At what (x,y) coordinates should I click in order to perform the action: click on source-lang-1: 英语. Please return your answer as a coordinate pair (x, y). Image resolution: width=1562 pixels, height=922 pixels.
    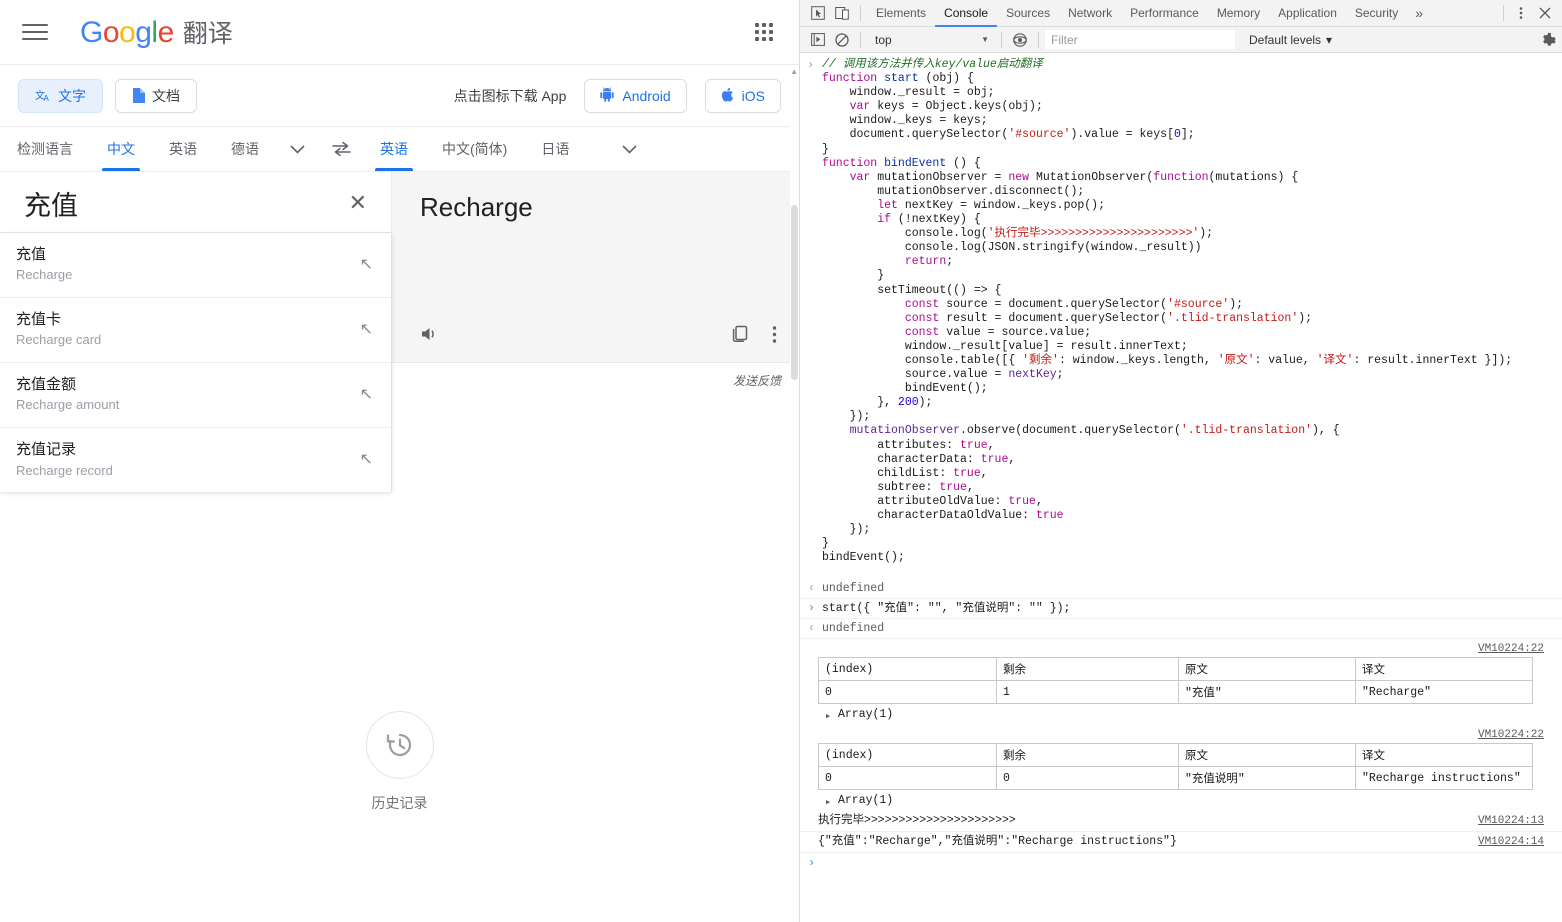
    Looking at the image, I should click on (183, 149).